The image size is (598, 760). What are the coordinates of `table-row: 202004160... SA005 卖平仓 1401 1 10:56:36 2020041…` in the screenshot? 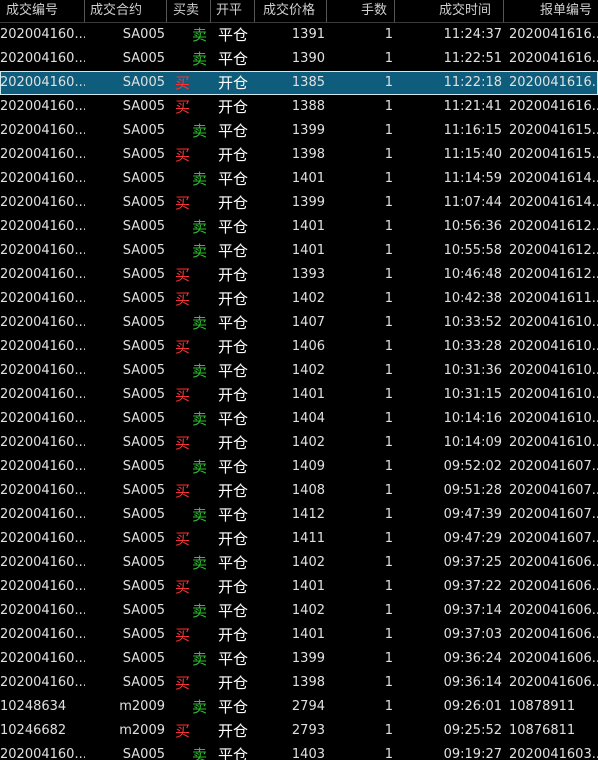 It's located at (299, 227).